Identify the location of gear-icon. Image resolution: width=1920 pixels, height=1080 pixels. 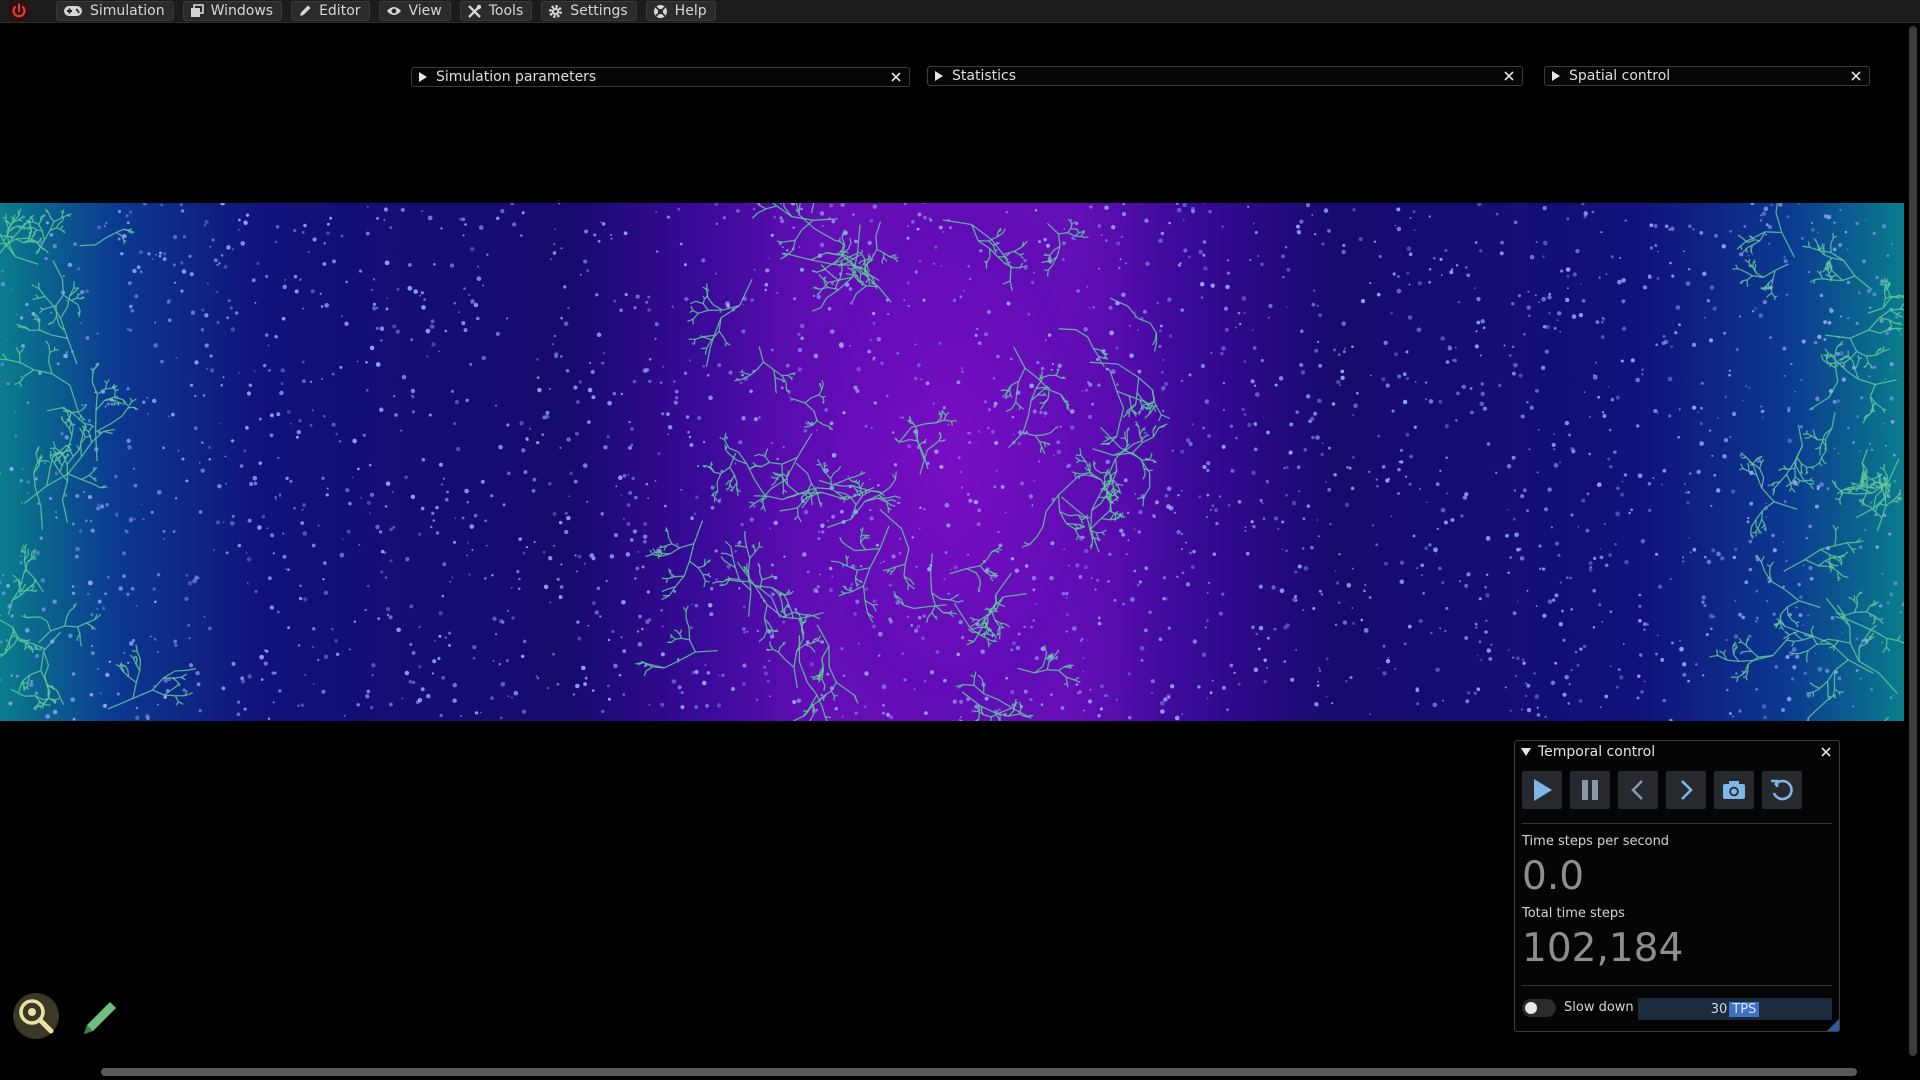
(556, 11).